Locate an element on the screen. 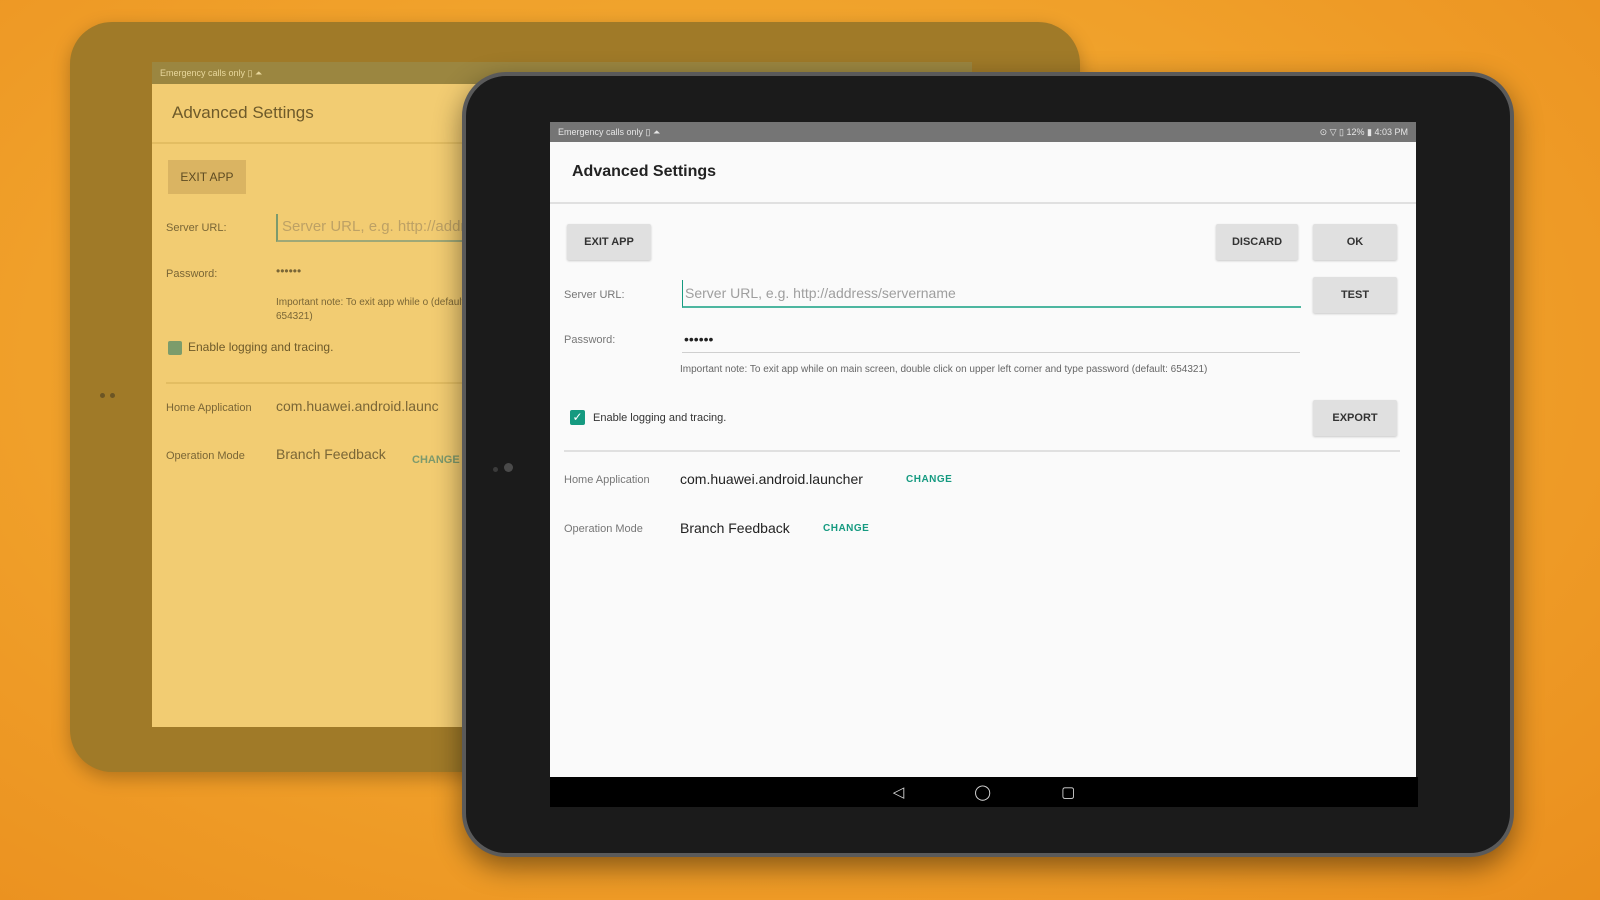  operation-mode-change-link: CHANGE is located at coordinates (846, 528).